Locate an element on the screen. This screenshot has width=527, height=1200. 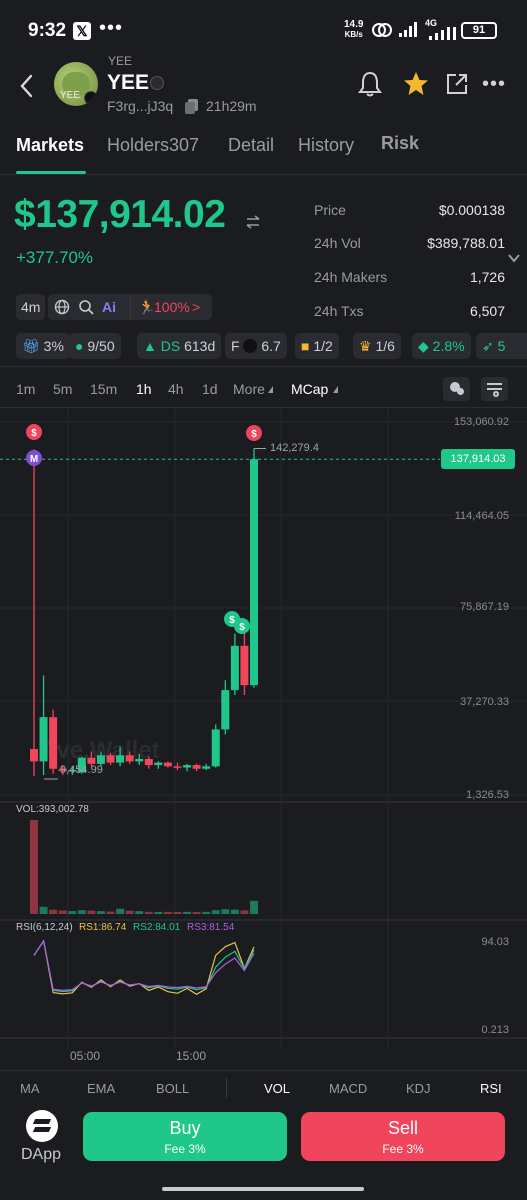
migration-icon-glyph: M is located at coordinates (34, 459).